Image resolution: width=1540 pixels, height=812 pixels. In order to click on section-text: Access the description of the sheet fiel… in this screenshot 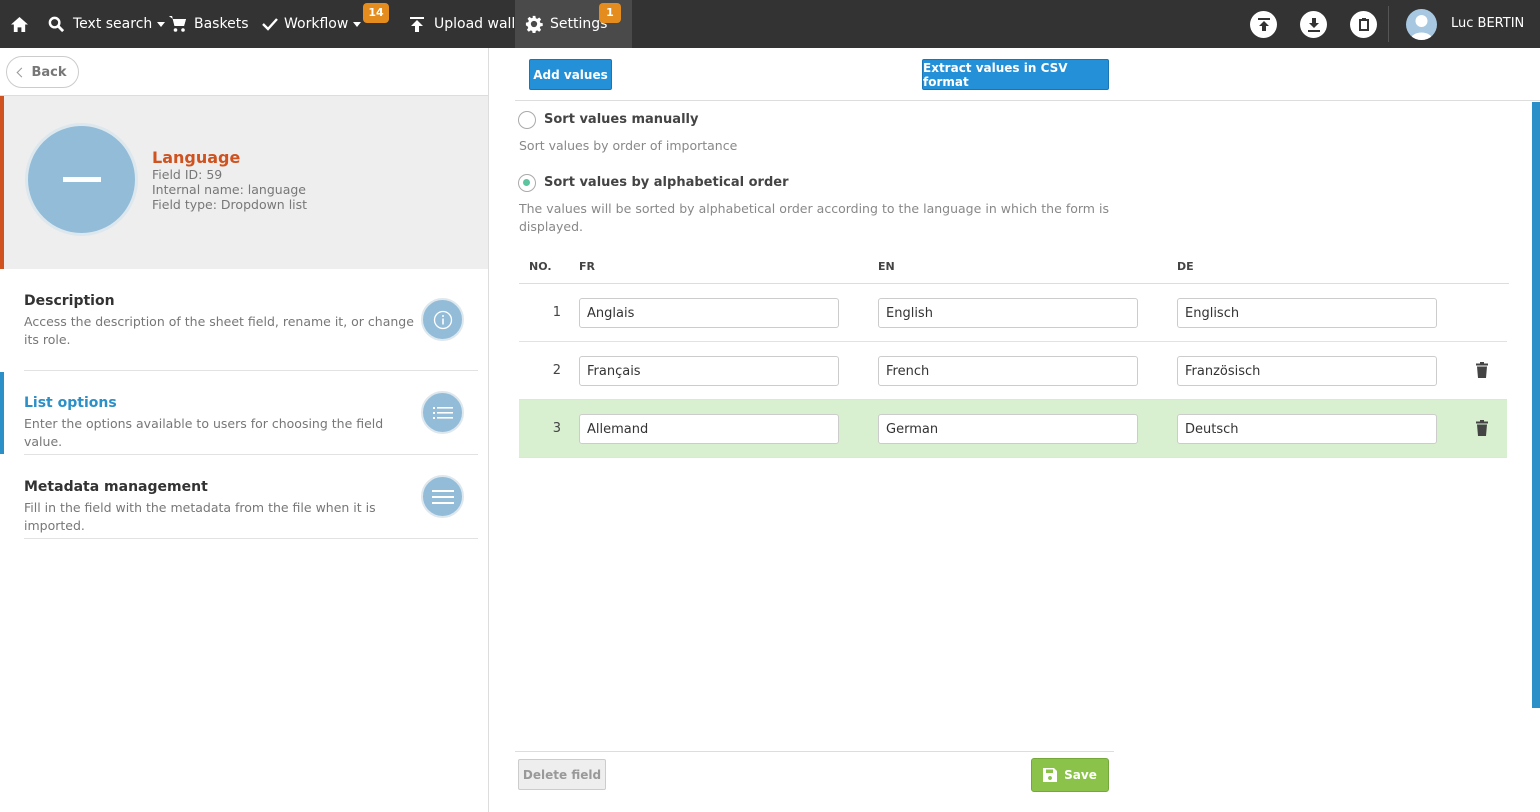, I will do `click(219, 330)`.